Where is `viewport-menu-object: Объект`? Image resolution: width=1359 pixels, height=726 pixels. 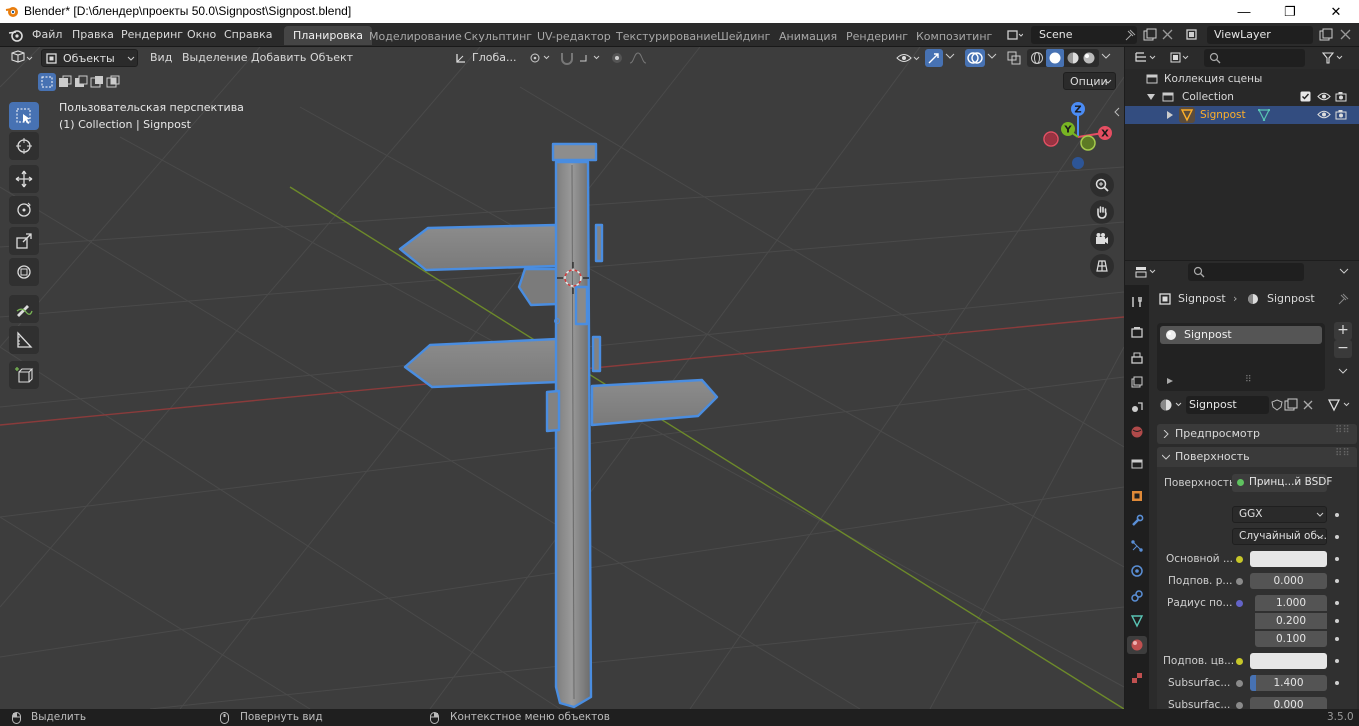 viewport-menu-object: Объект is located at coordinates (331, 57).